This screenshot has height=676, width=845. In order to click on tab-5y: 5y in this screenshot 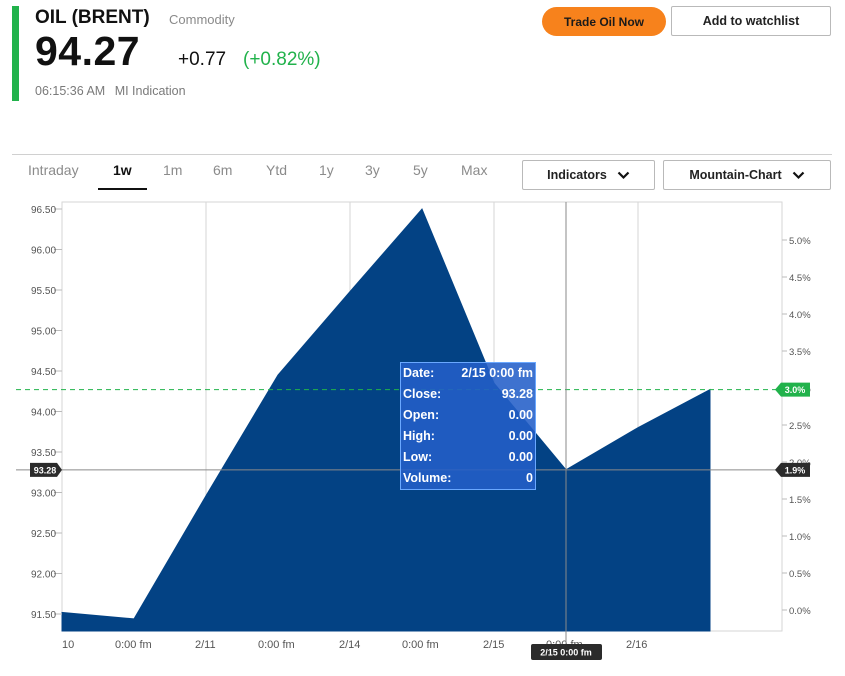, I will do `click(420, 170)`.